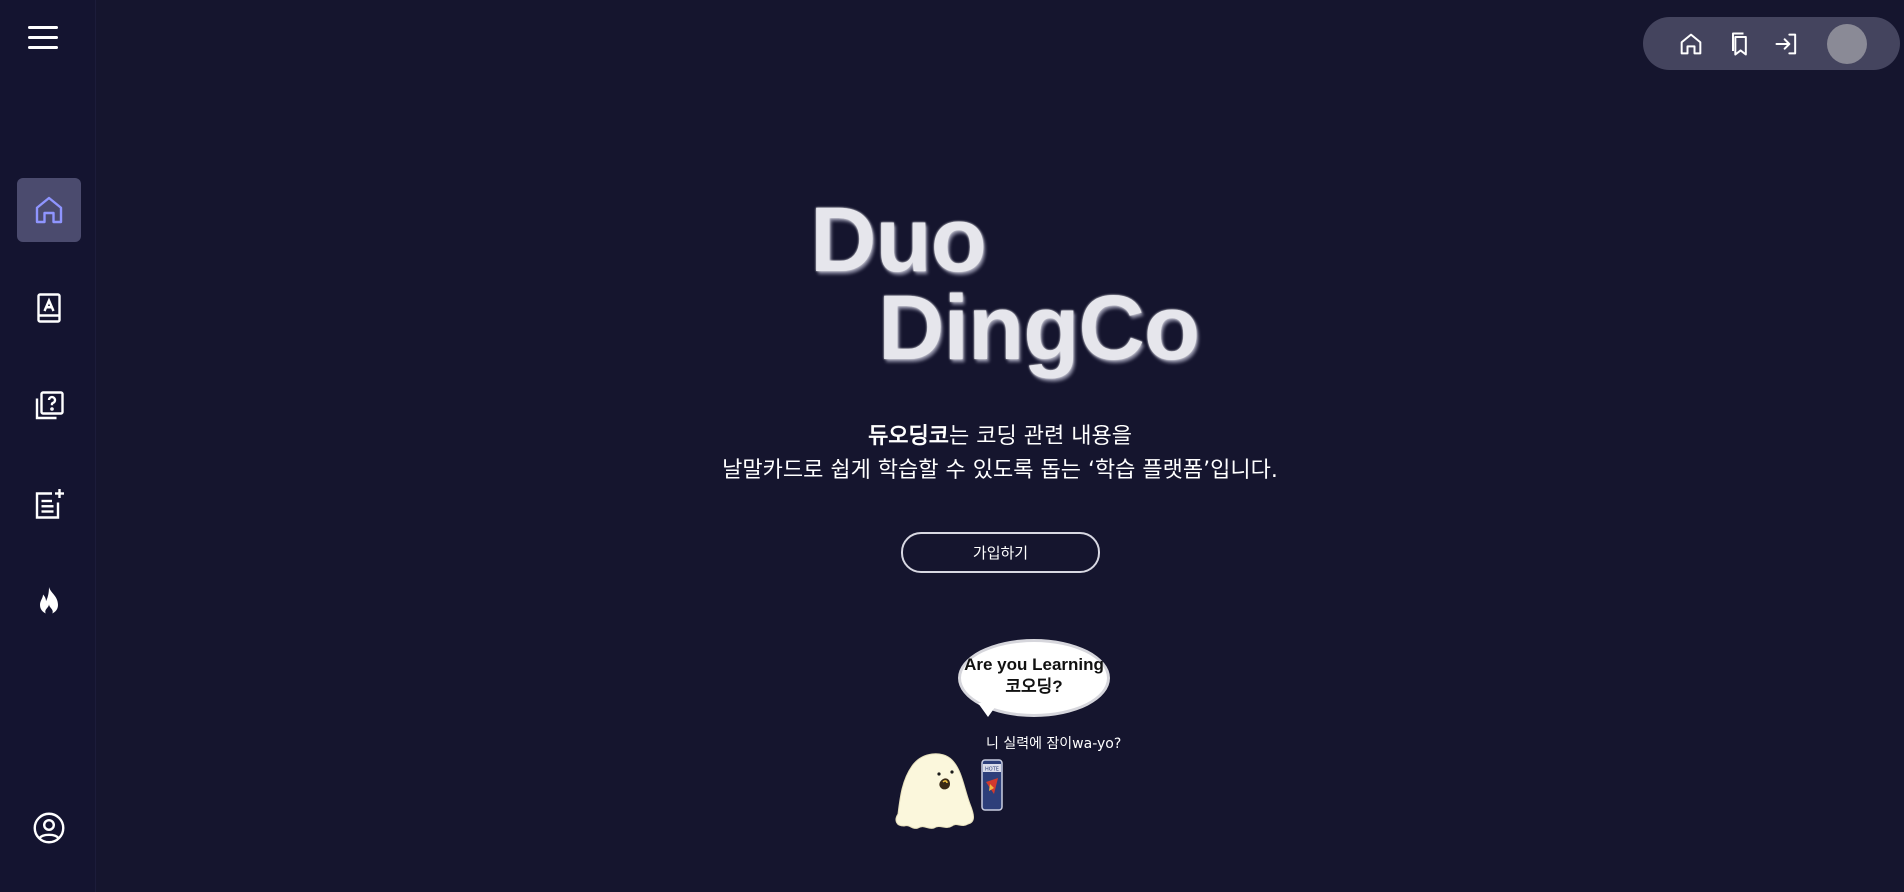  Describe the element at coordinates (898, 240) in the screenshot. I see `logo-line-1: Duo` at that location.